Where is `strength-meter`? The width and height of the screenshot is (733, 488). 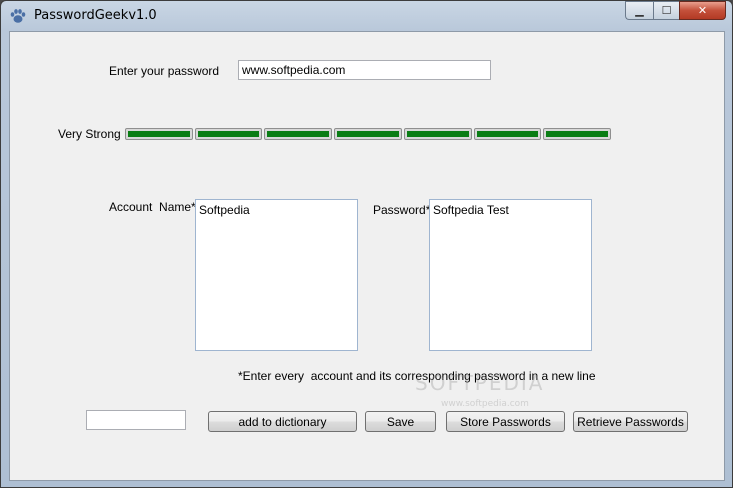 strength-meter is located at coordinates (368, 134).